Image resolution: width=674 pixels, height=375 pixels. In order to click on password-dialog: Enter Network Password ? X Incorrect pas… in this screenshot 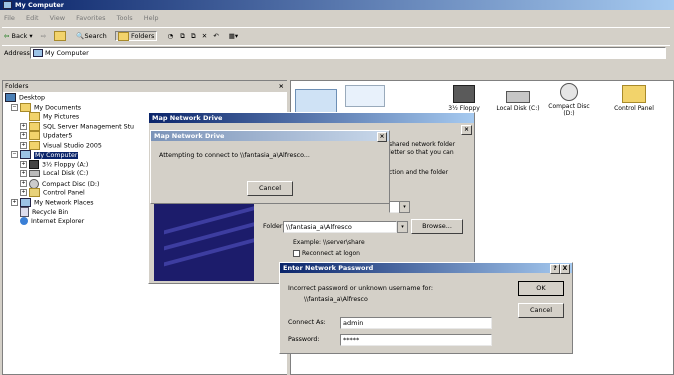, I will do `click(426, 308)`.